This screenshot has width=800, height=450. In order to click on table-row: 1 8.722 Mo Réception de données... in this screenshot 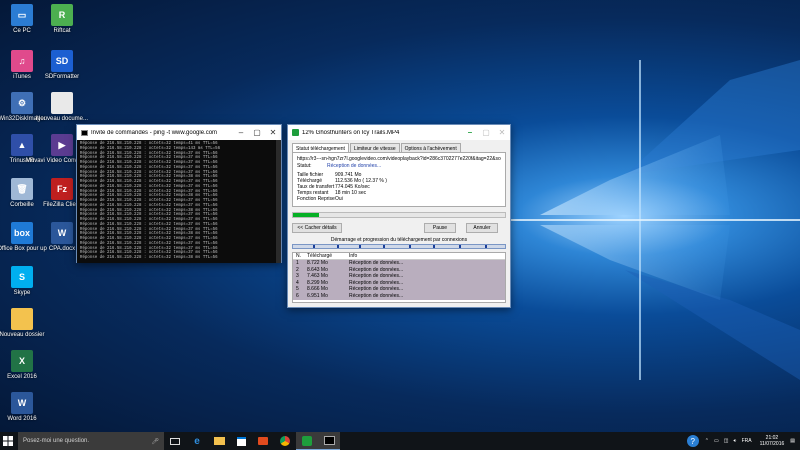, I will do `click(399, 263)`.